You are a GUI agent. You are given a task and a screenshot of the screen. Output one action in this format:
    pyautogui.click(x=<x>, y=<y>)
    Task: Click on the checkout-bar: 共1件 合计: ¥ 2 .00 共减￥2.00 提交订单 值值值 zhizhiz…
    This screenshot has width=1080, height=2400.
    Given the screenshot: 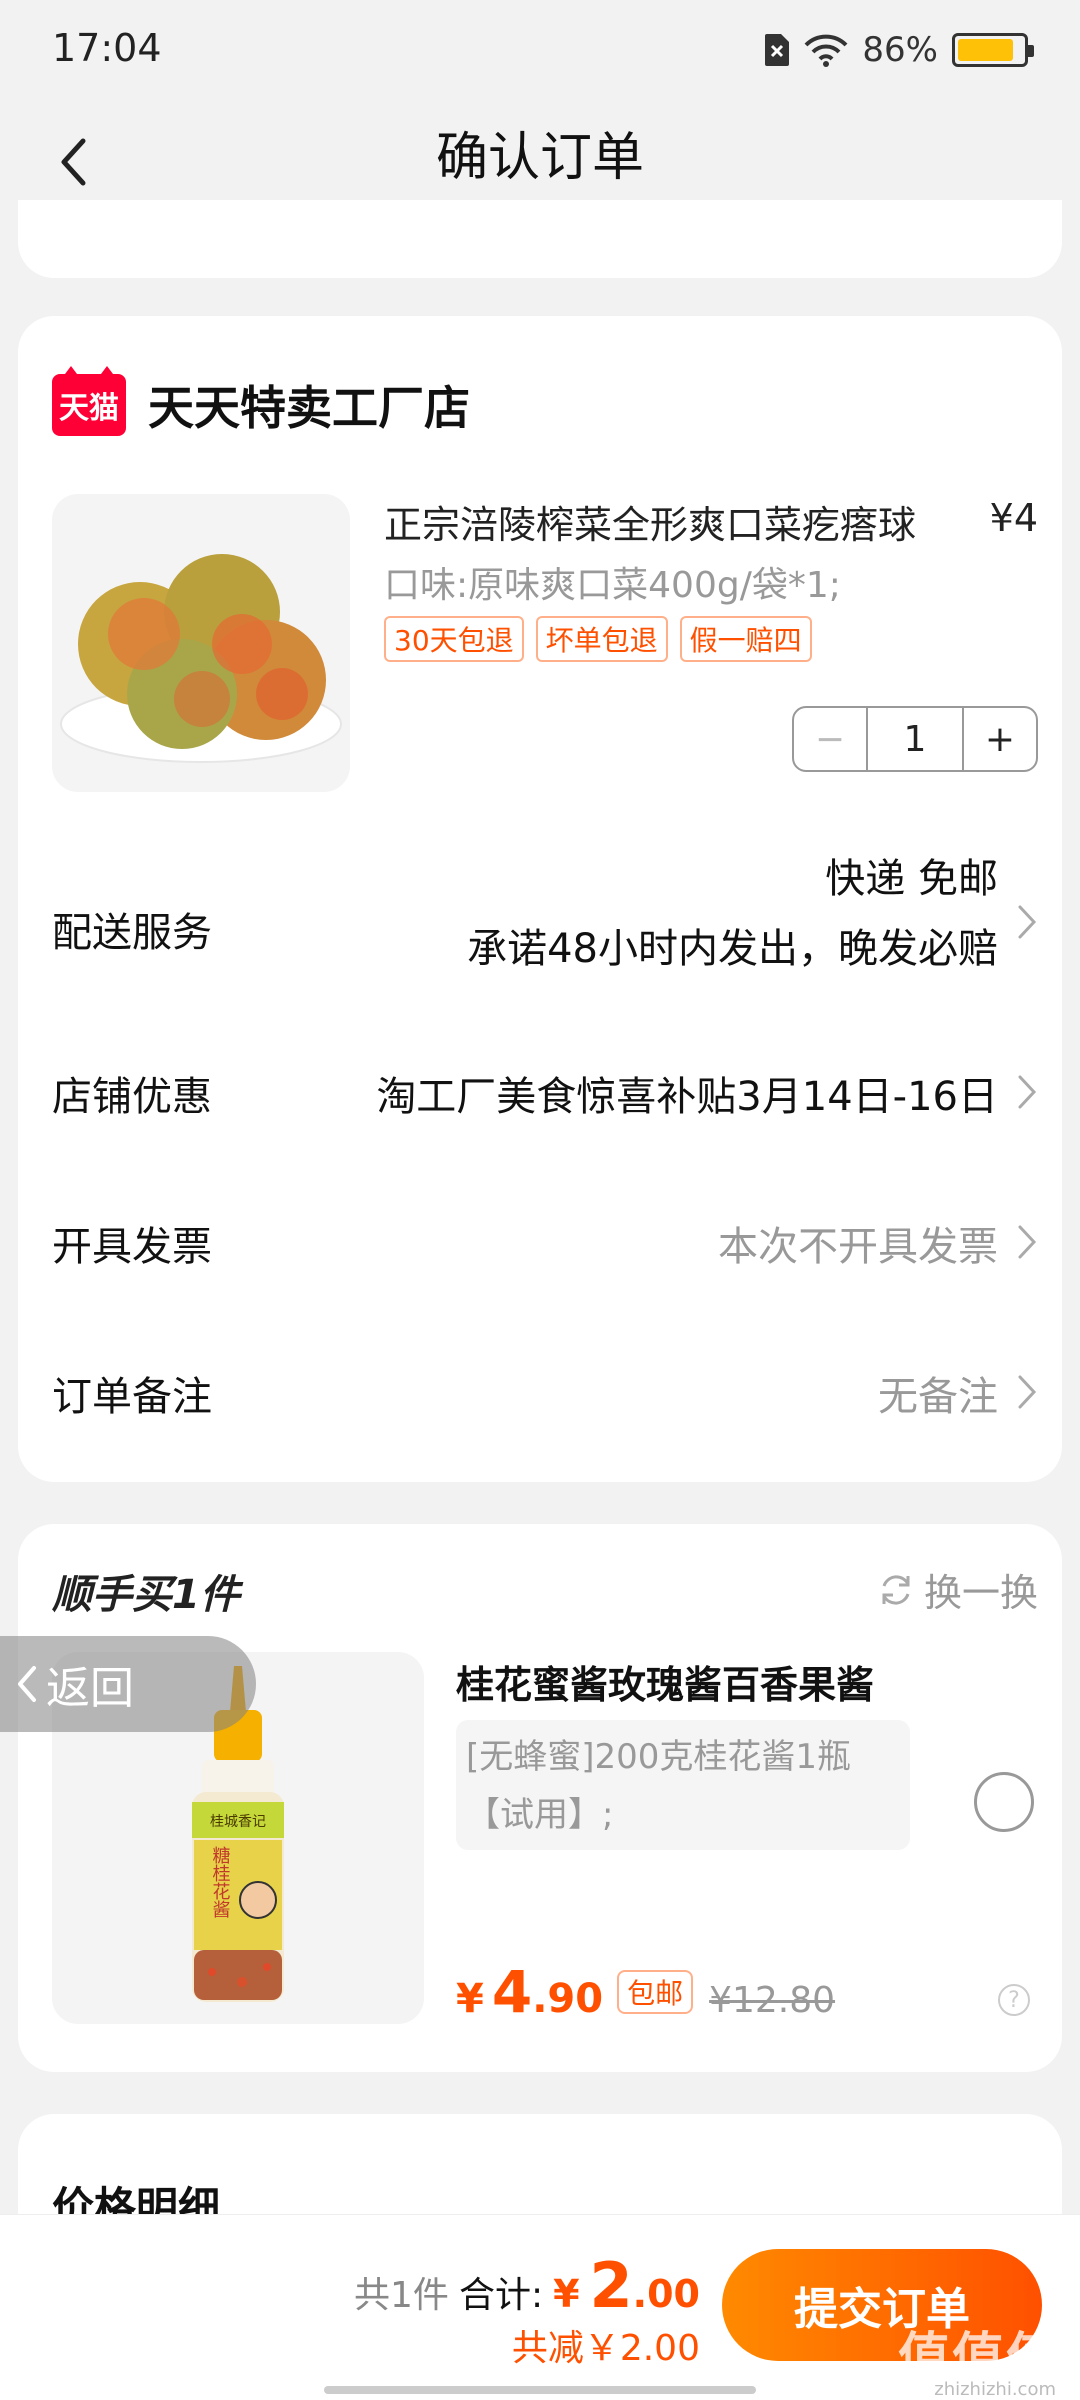 What is the action you would take?
    pyautogui.click(x=540, y=2307)
    